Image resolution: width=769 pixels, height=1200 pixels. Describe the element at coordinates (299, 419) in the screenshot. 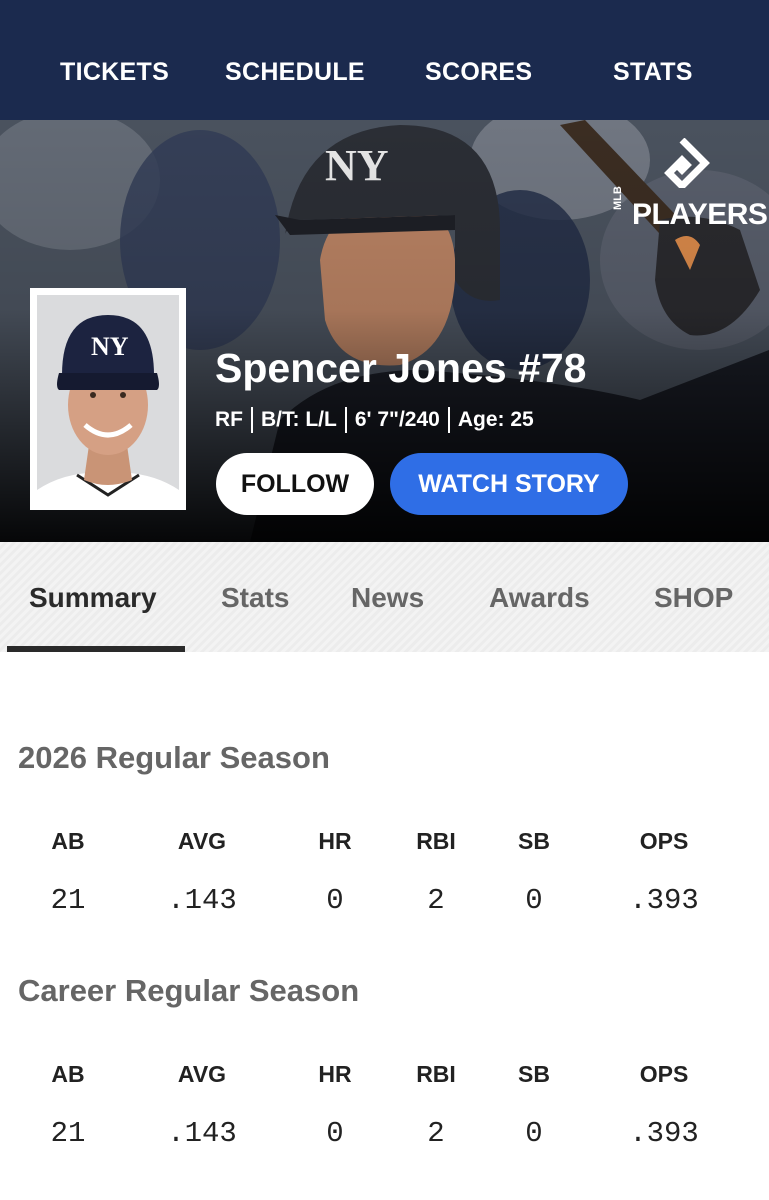

I see `bio-bats-throws: B/T: L/L` at that location.